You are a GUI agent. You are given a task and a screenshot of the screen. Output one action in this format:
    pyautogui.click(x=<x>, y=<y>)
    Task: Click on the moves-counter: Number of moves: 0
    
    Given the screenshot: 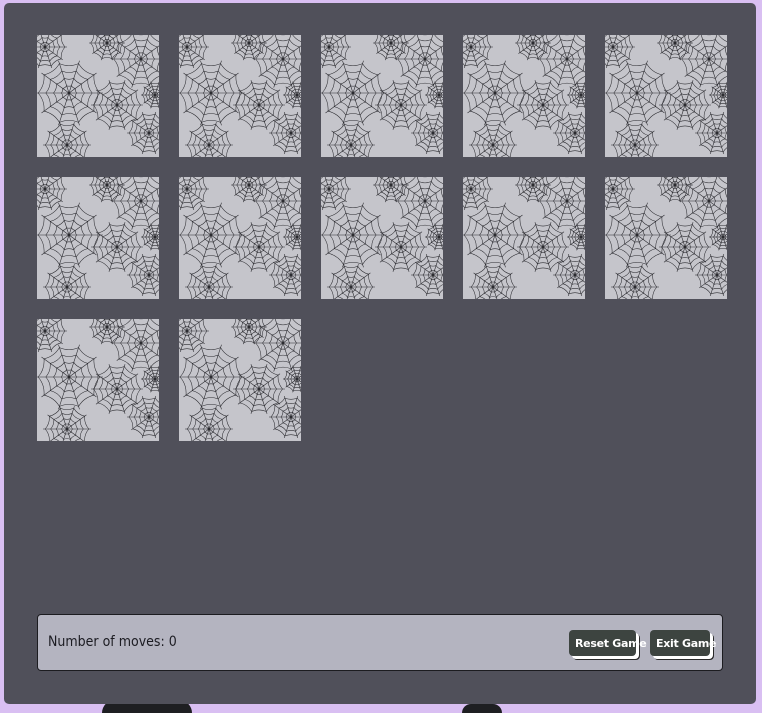 What is the action you would take?
    pyautogui.click(x=112, y=642)
    